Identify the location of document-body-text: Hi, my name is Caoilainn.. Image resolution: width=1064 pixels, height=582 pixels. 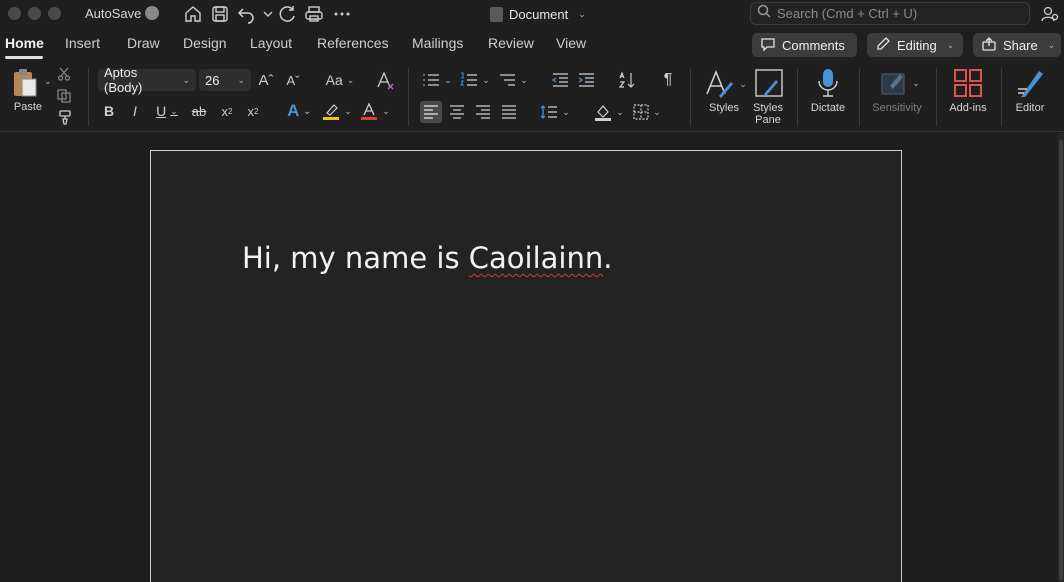
(427, 258).